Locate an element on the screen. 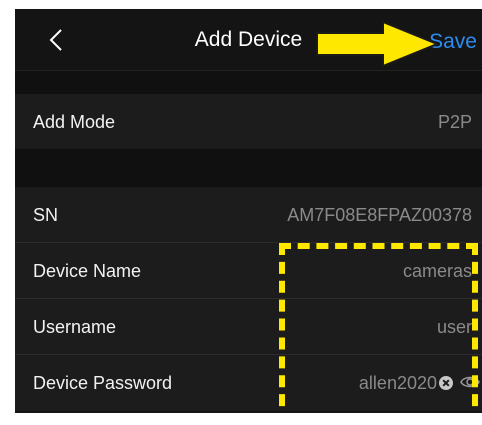 The image size is (482, 425). device-password-label: Device Password is located at coordinates (103, 383).